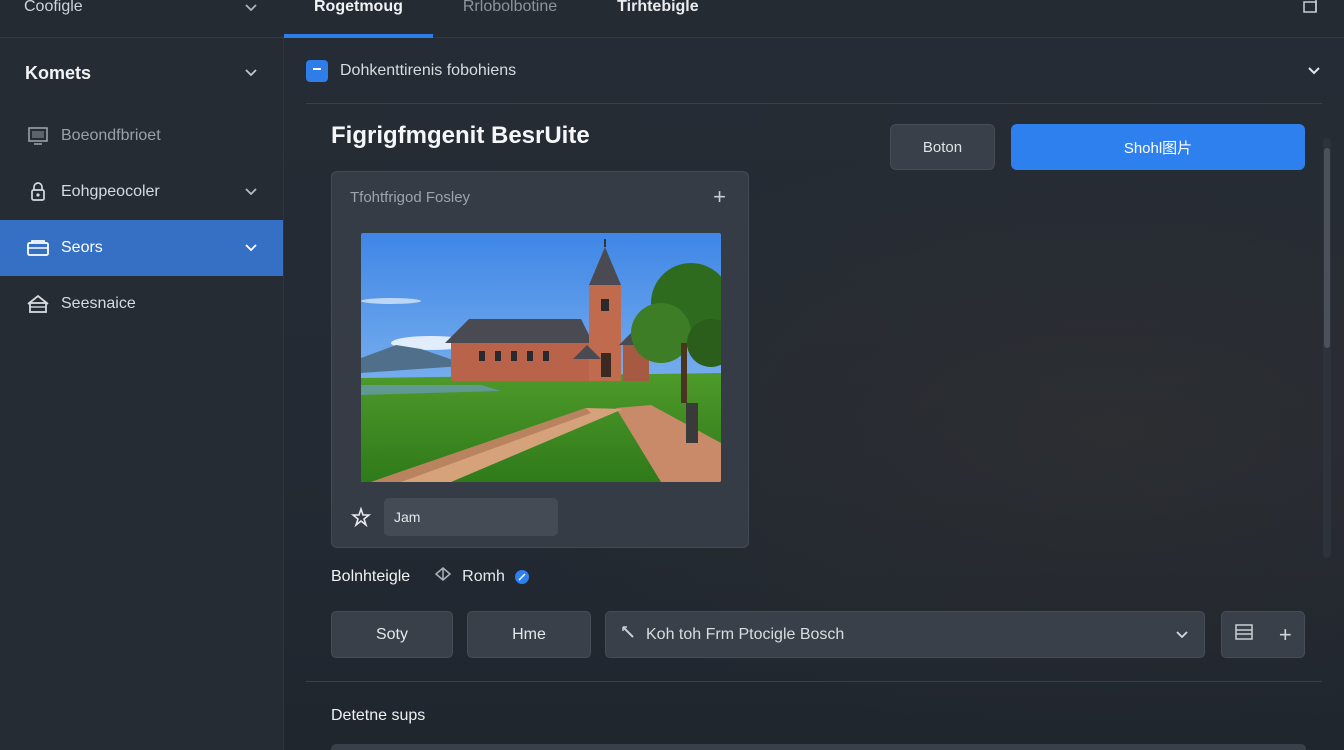  Describe the element at coordinates (361, 519) in the screenshot. I see `star-icon` at that location.